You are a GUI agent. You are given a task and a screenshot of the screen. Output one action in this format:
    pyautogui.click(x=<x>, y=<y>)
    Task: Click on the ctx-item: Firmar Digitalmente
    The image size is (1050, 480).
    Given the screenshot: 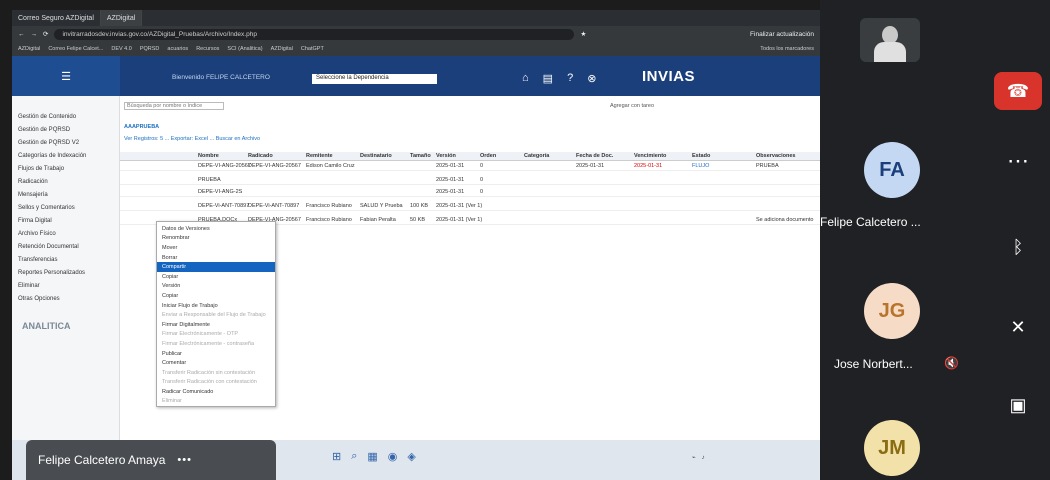 What is the action you would take?
    pyautogui.click(x=216, y=325)
    